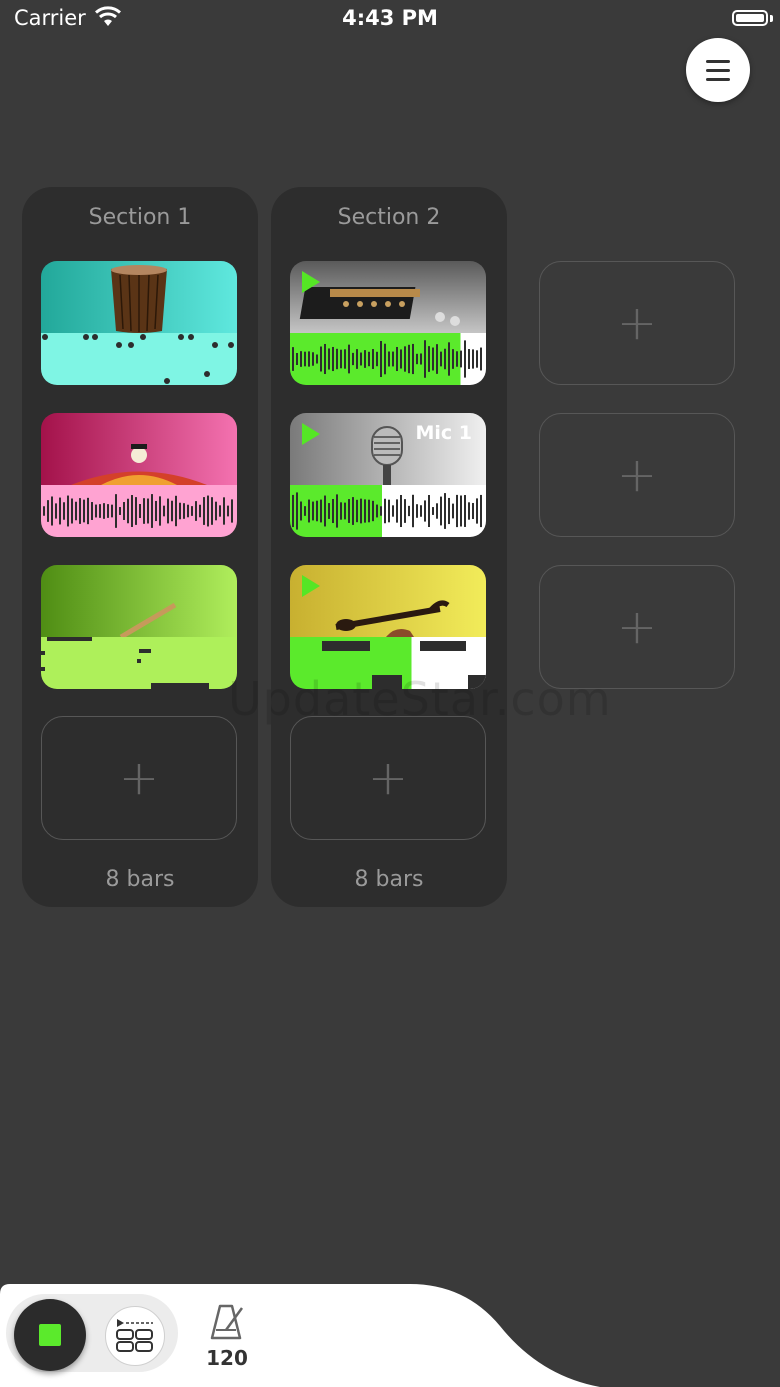 Image resolution: width=780 pixels, height=1387 pixels. Describe the element at coordinates (388, 475) in the screenshot. I see `clip-mic: Mic 1` at that location.